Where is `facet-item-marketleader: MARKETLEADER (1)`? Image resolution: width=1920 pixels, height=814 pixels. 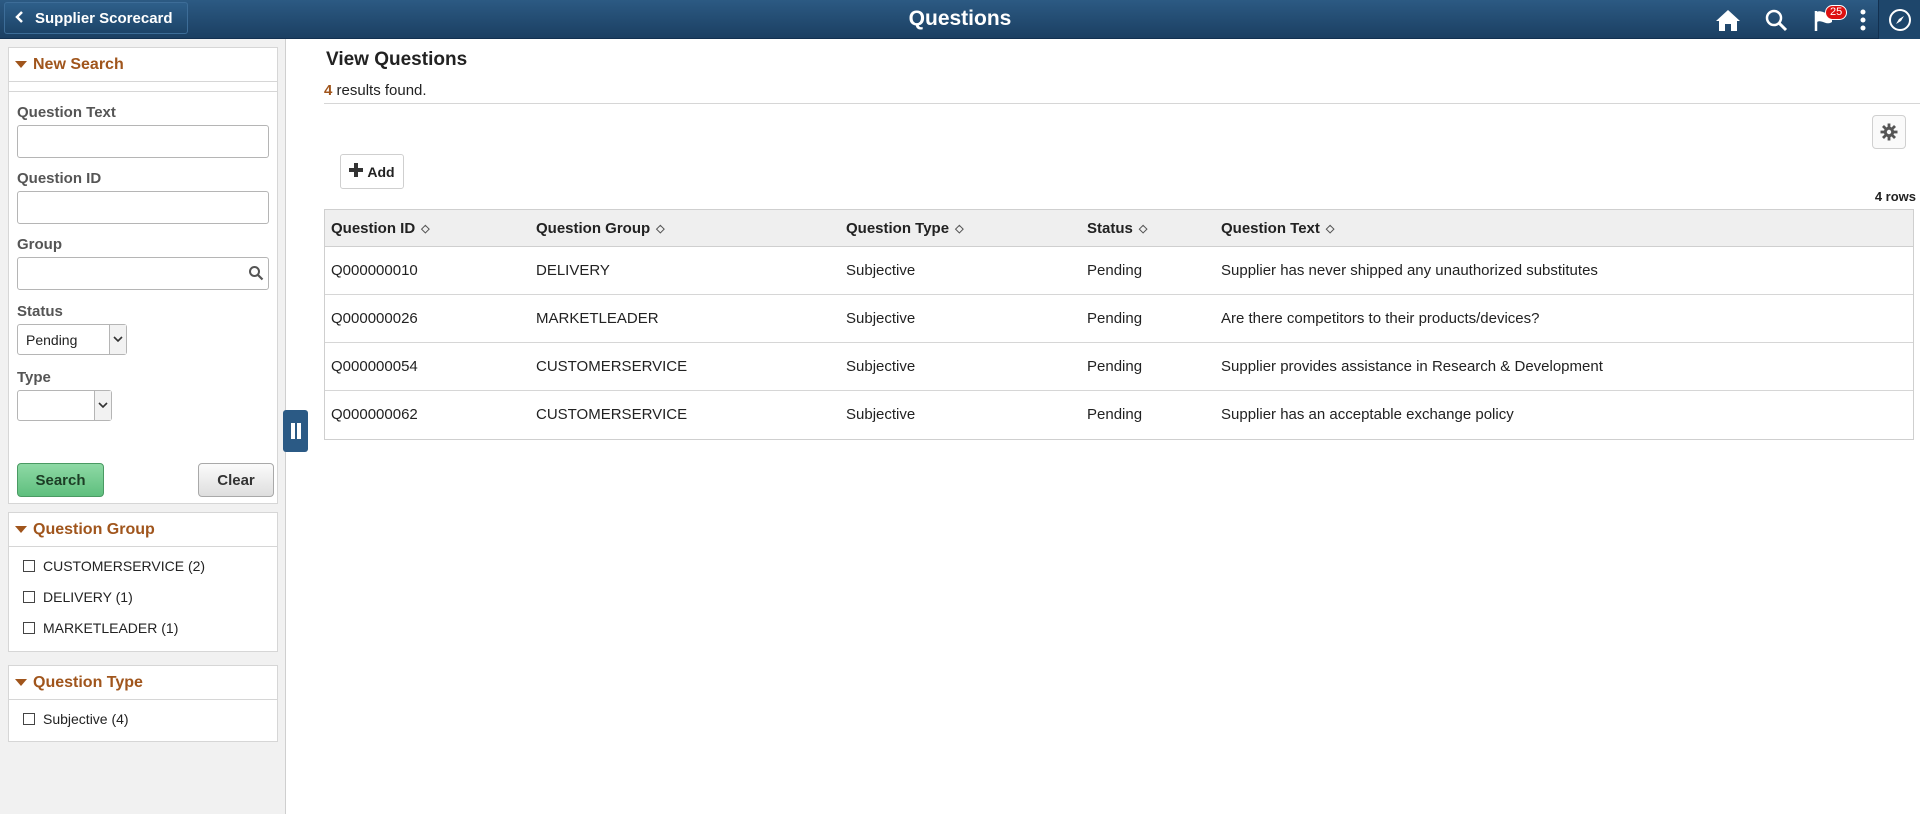
facet-item-marketleader: MARKETLEADER (1) is located at coordinates (100, 628).